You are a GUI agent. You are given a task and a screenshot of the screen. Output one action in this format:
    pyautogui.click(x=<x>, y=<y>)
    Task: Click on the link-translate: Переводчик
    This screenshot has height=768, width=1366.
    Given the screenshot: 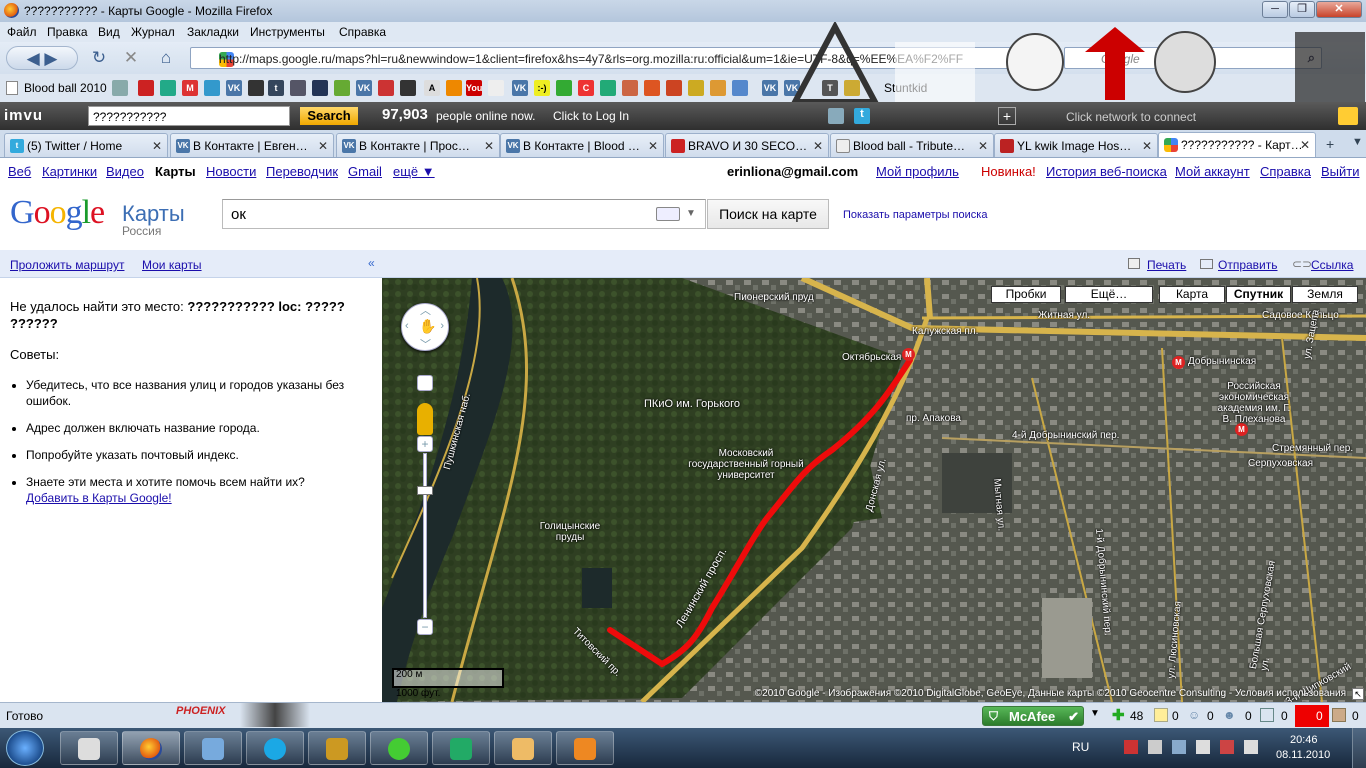 What is the action you would take?
    pyautogui.click(x=302, y=171)
    